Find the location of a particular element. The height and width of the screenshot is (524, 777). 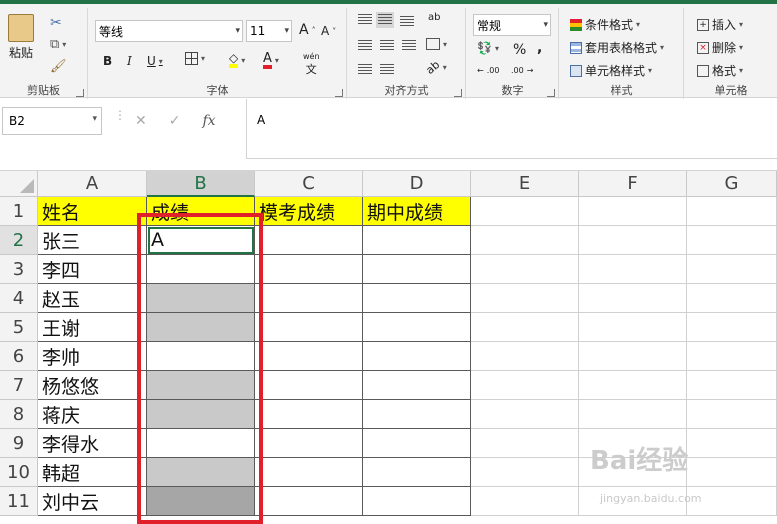

cell-f3 is located at coordinates (633, 269).